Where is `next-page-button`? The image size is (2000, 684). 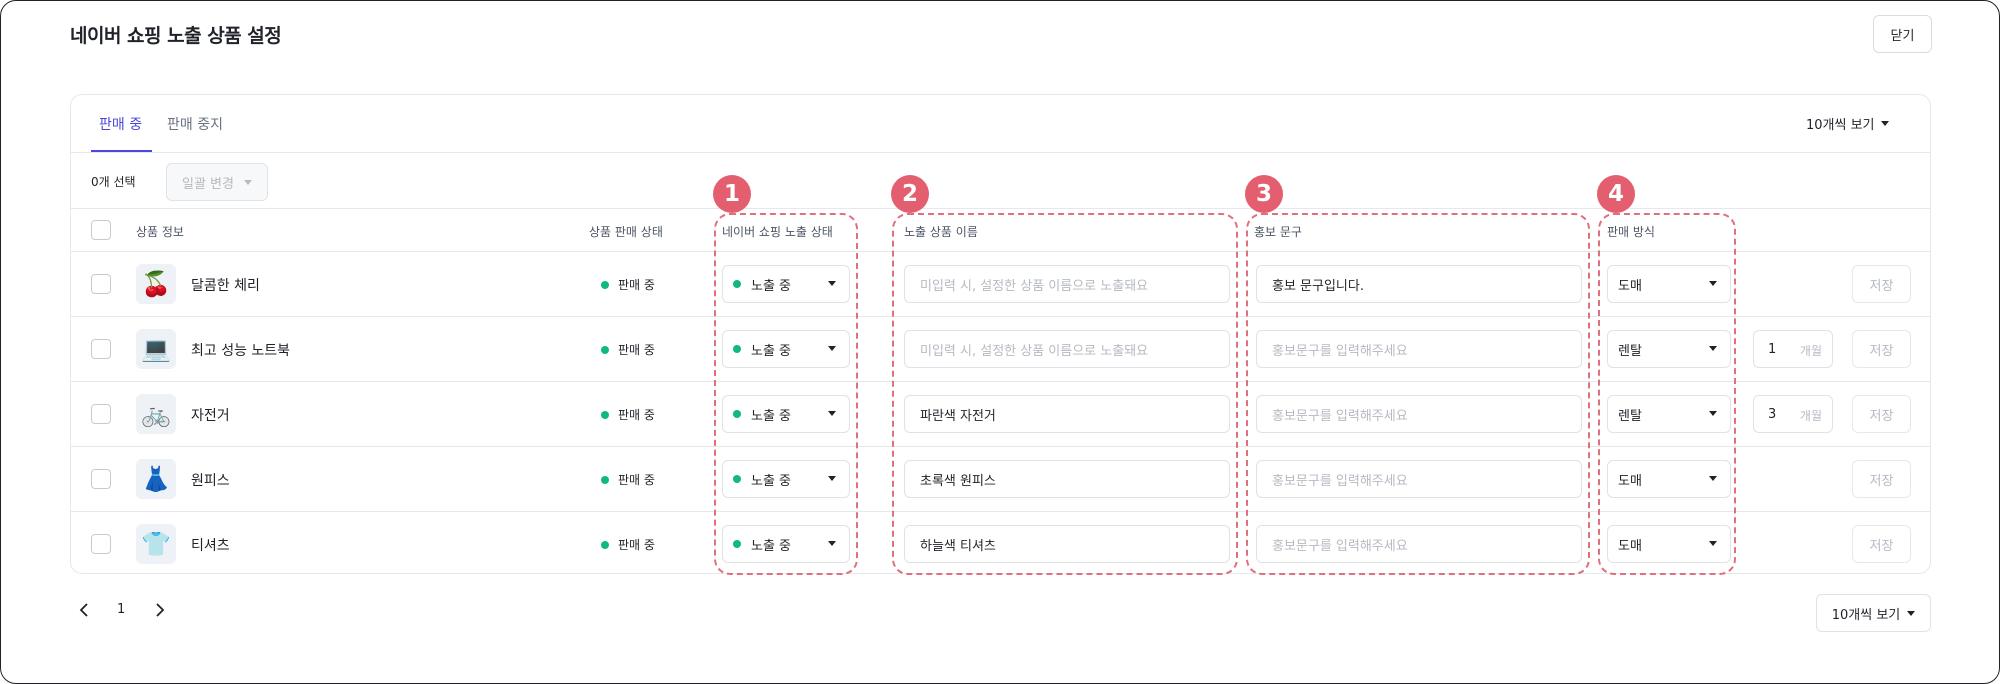
next-page-button is located at coordinates (159, 610).